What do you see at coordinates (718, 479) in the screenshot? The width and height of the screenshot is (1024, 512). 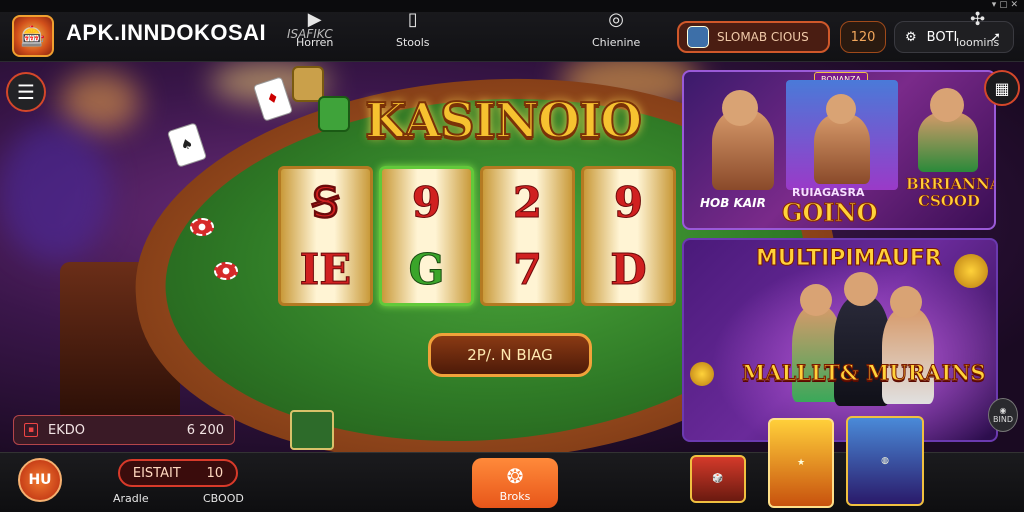 I see `game-thumb-roulette: 🎲` at bounding box center [718, 479].